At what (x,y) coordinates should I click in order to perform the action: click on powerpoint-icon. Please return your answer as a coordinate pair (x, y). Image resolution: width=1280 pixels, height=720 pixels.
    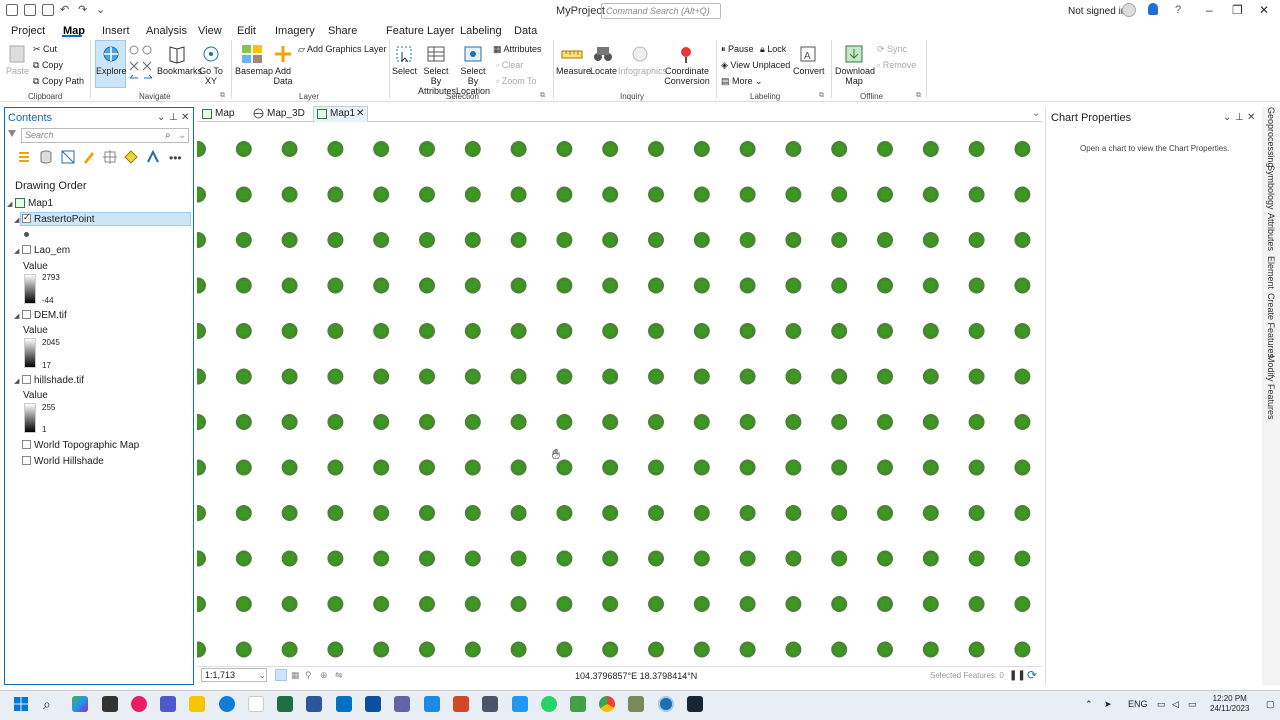
    Looking at the image, I should click on (461, 704).